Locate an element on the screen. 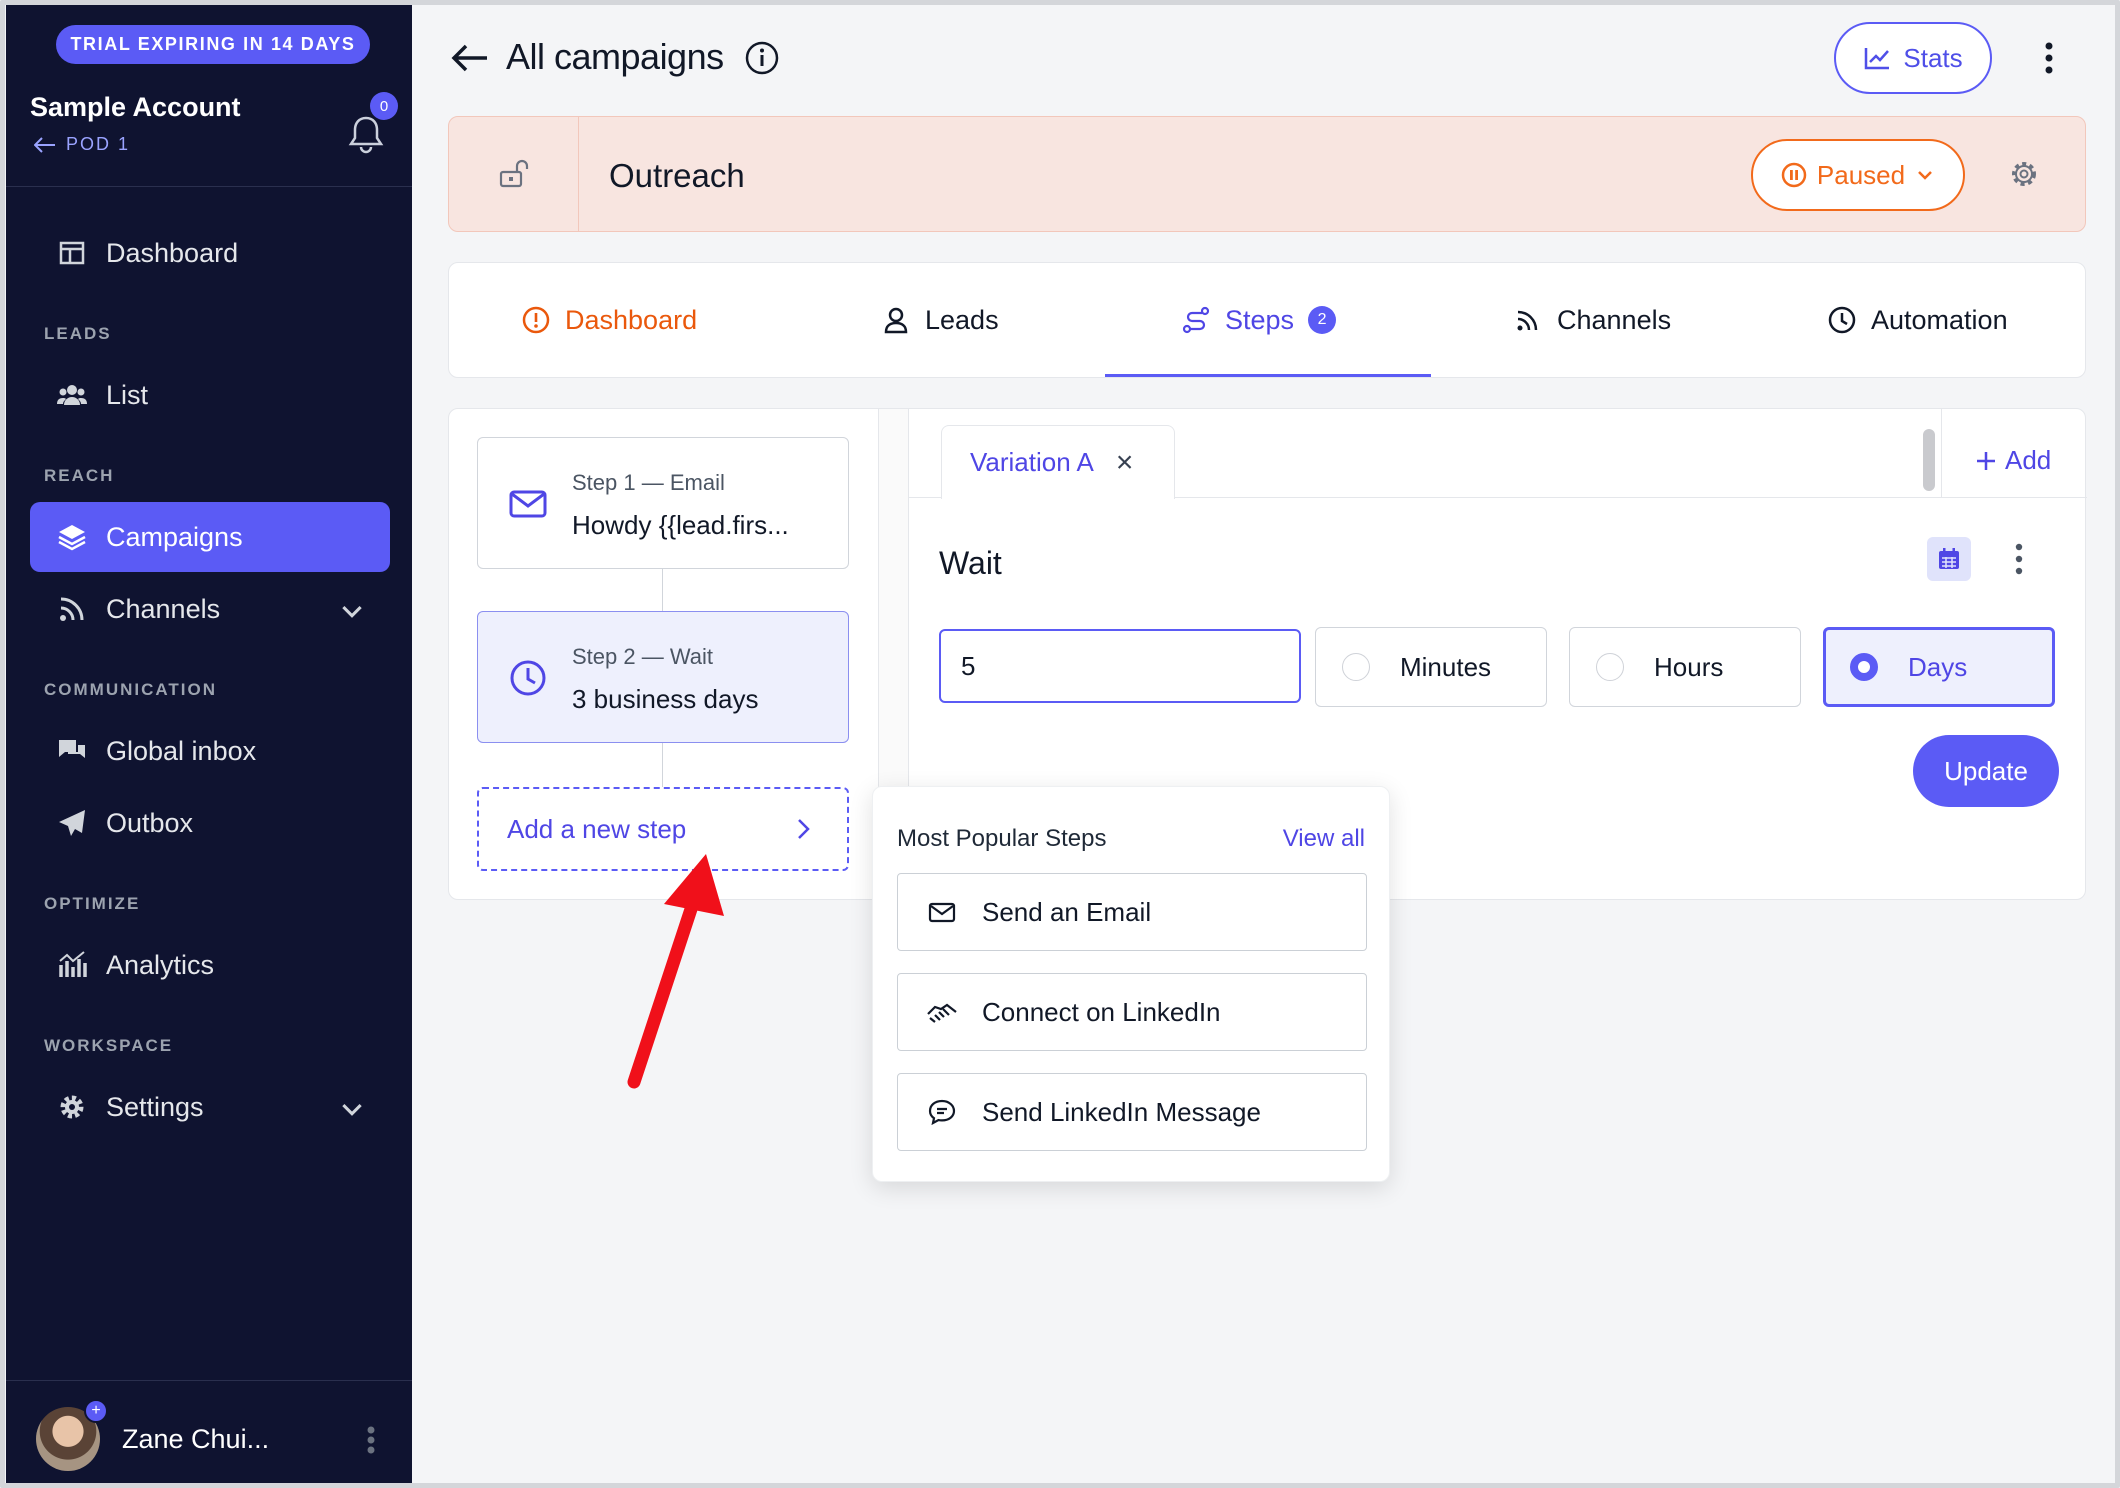 The width and height of the screenshot is (2120, 1488). sidebar-item-outbox: Outbox is located at coordinates (210, 823).